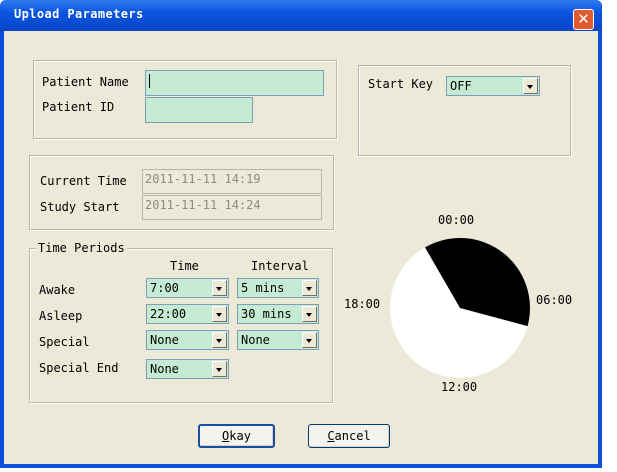  What do you see at coordinates (234, 83) in the screenshot?
I see `patient-name-field` at bounding box center [234, 83].